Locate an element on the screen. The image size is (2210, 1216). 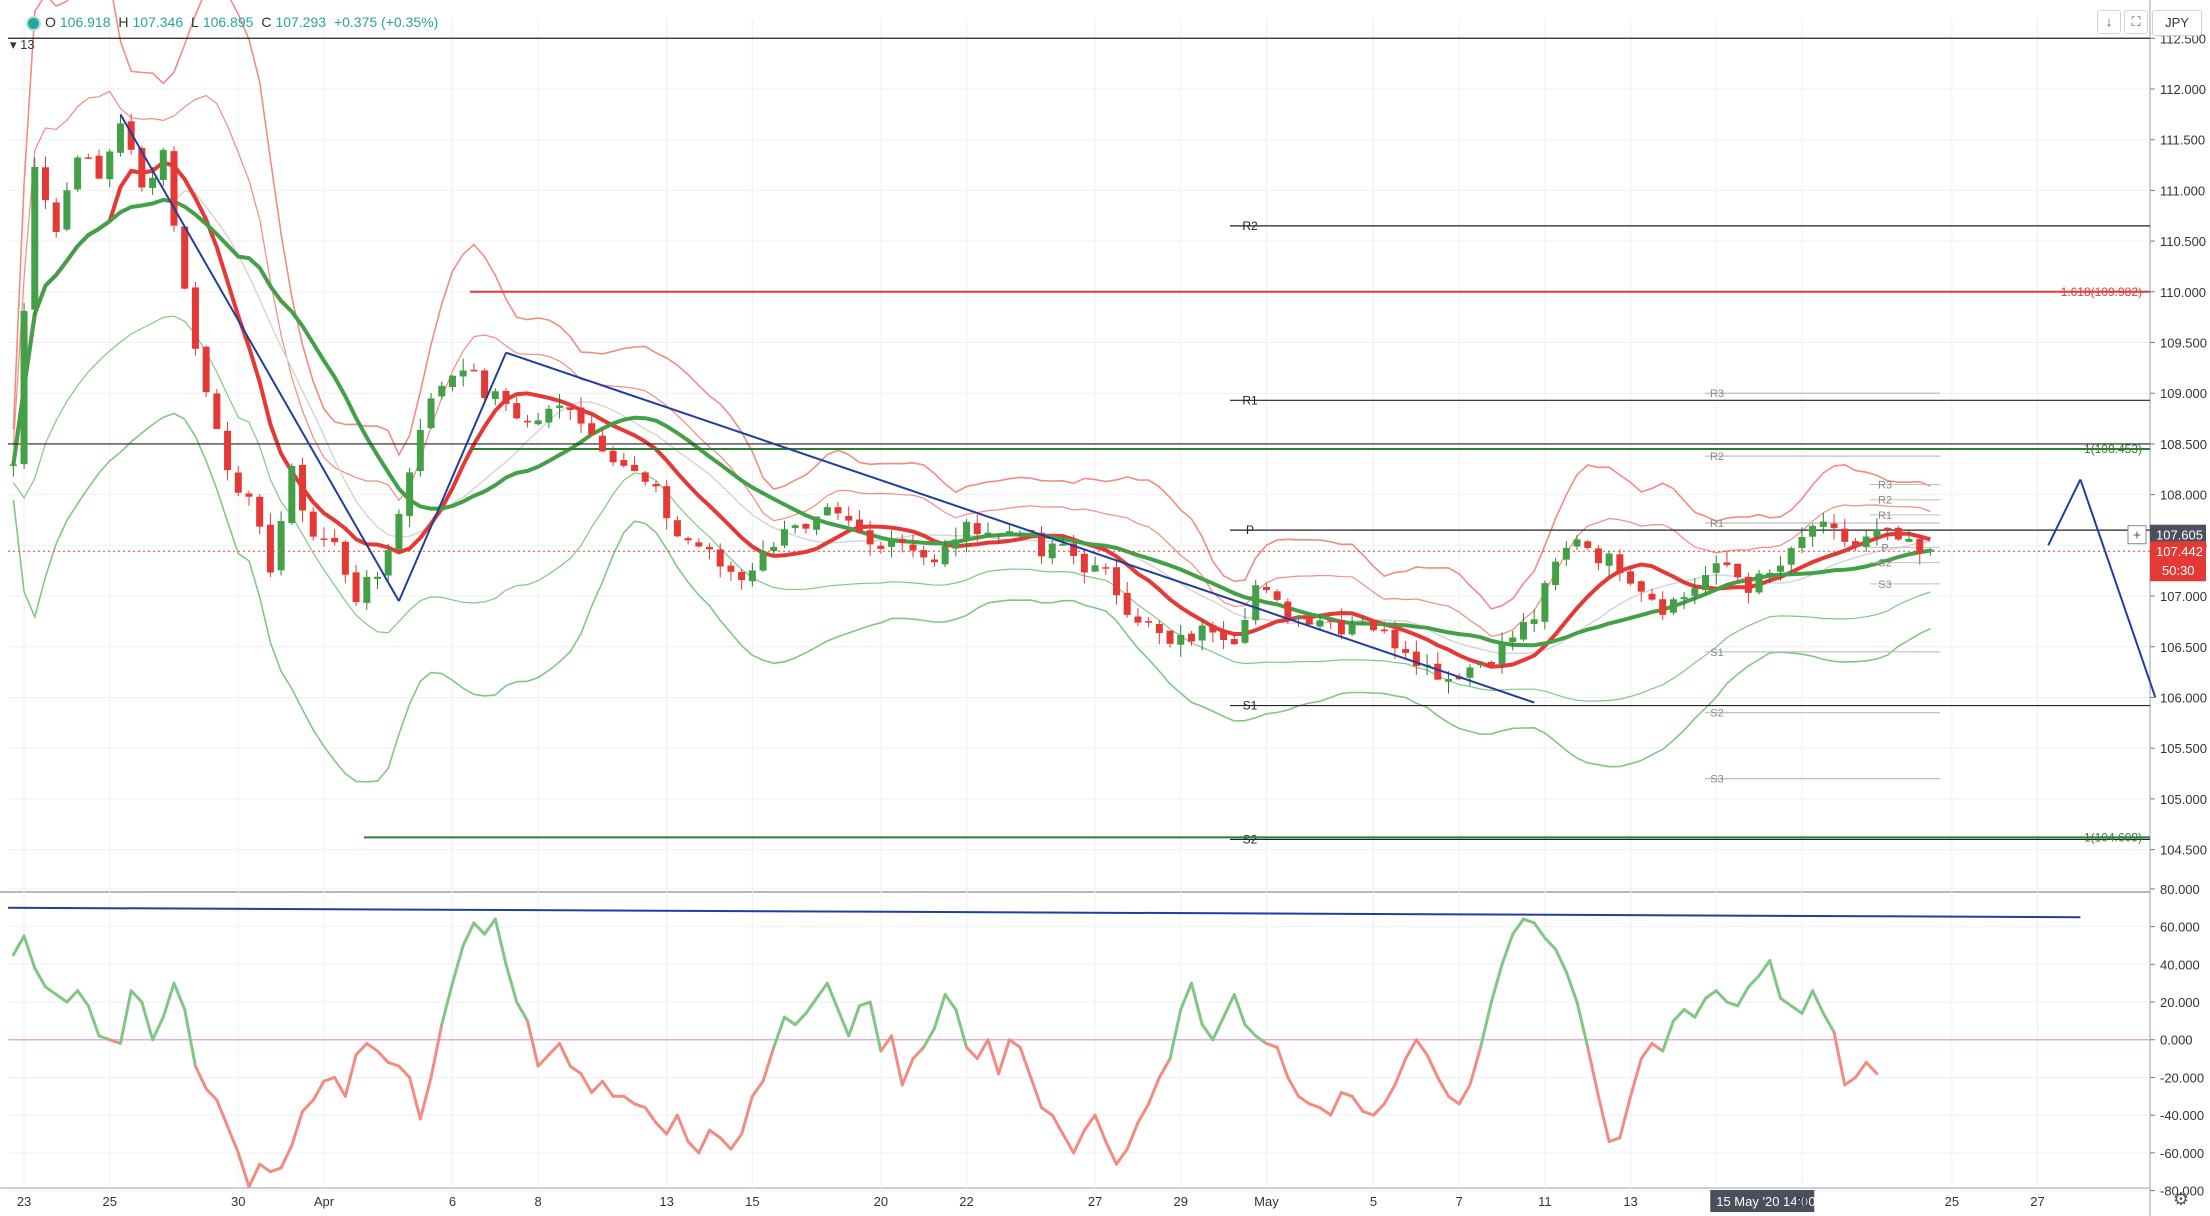
x-tick-label: 30 is located at coordinates (238, 1201).